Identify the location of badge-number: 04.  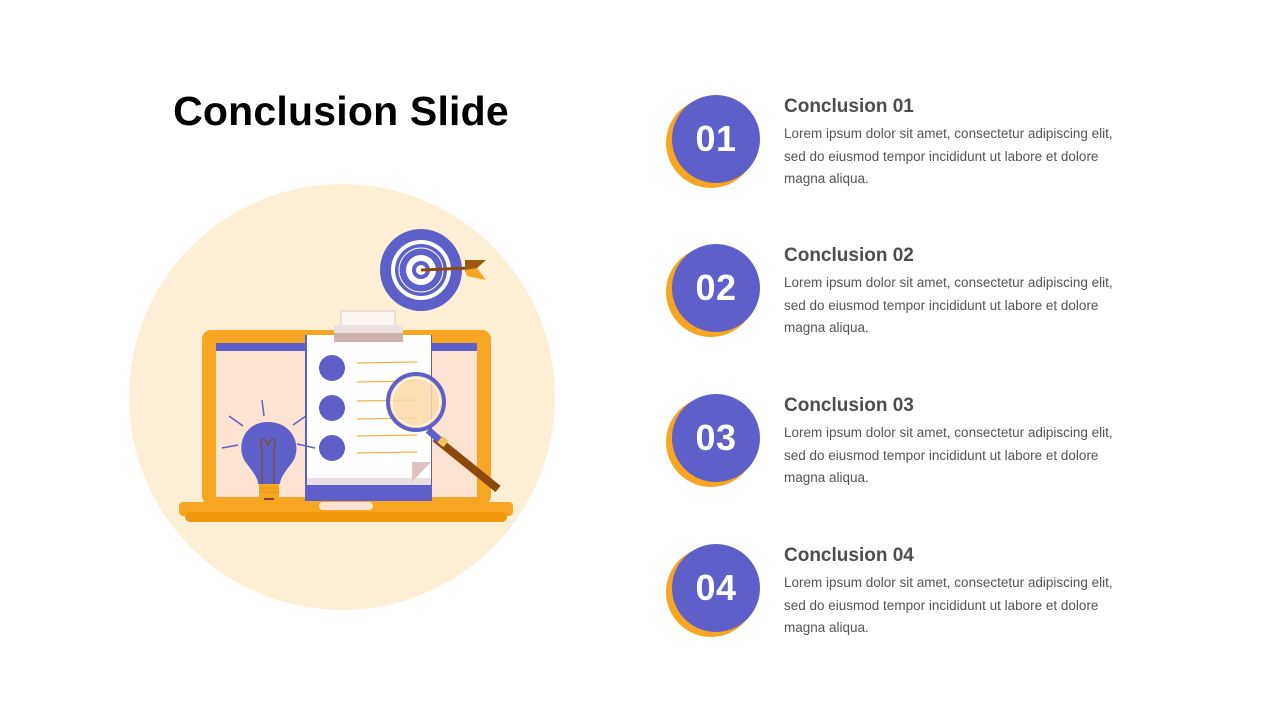
(716, 588).